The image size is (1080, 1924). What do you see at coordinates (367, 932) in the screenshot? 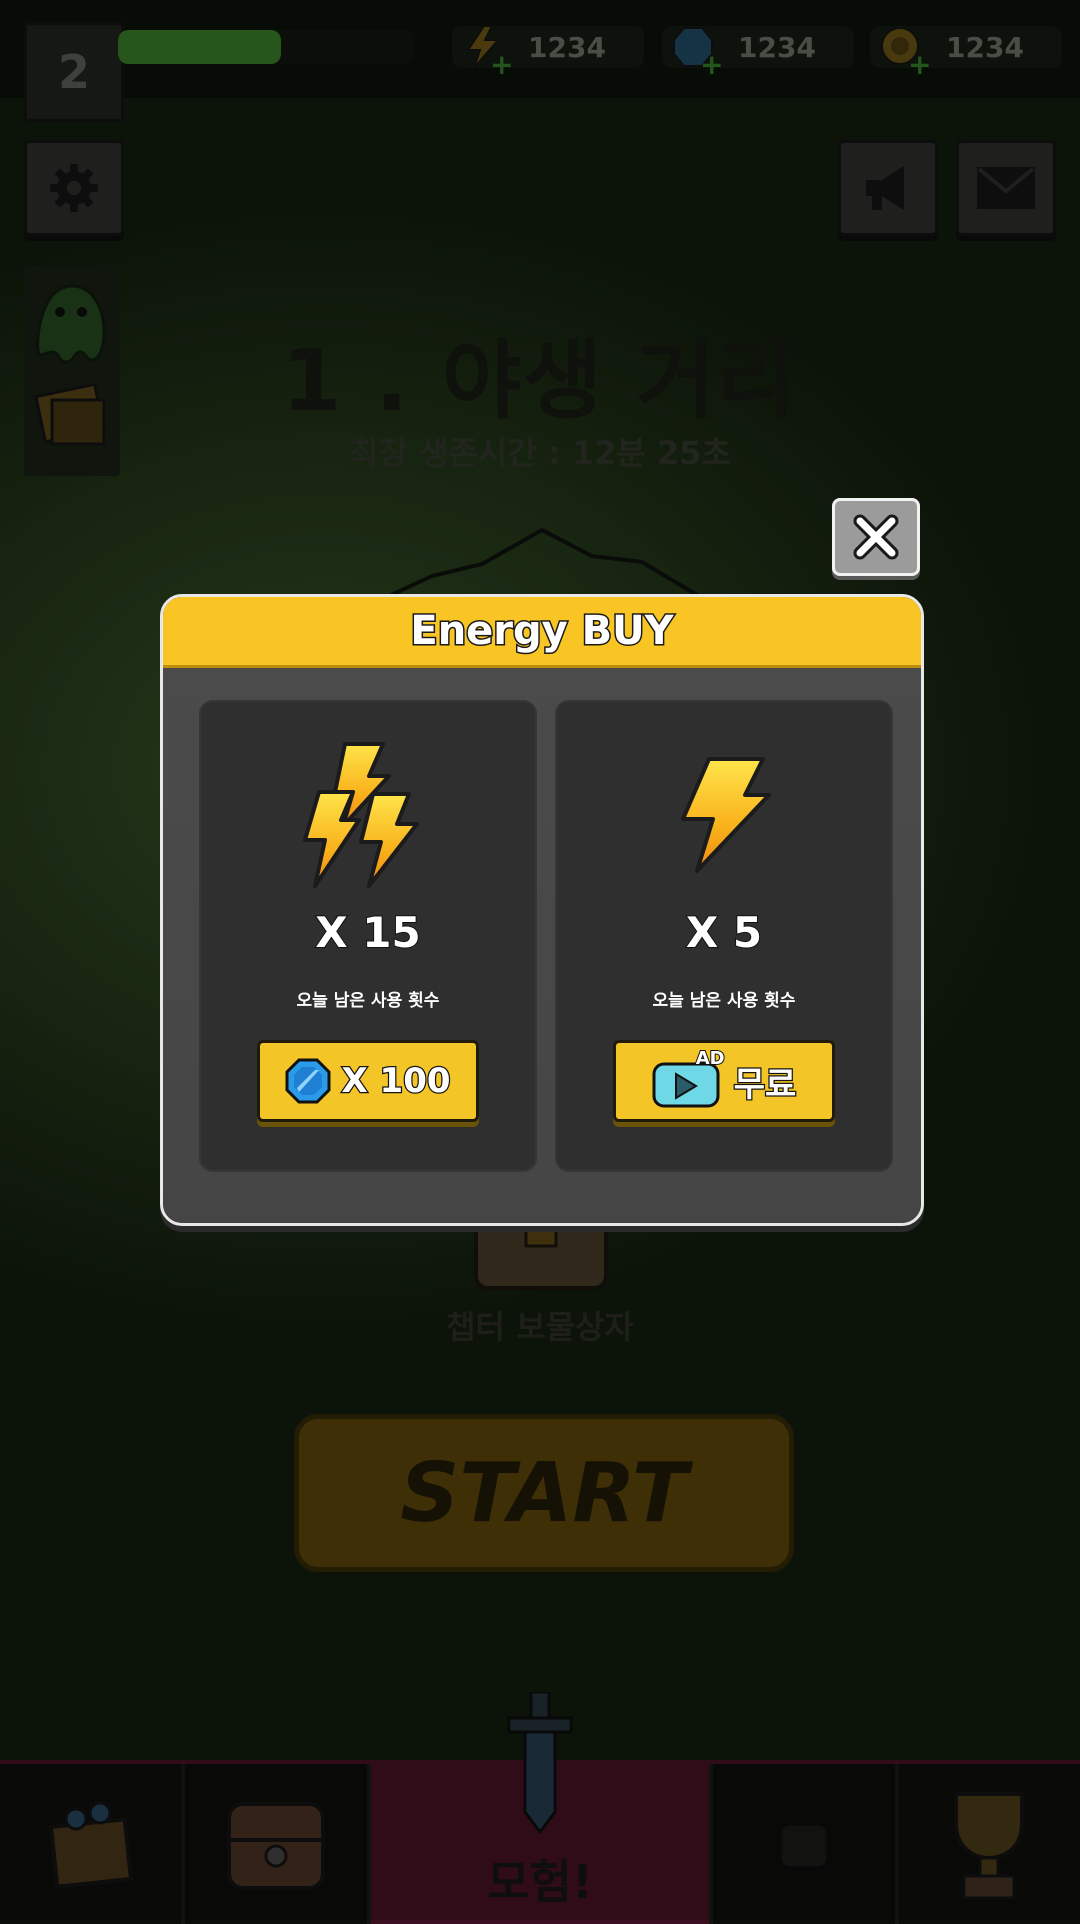
I see `energy-quantity: X 15` at bounding box center [367, 932].